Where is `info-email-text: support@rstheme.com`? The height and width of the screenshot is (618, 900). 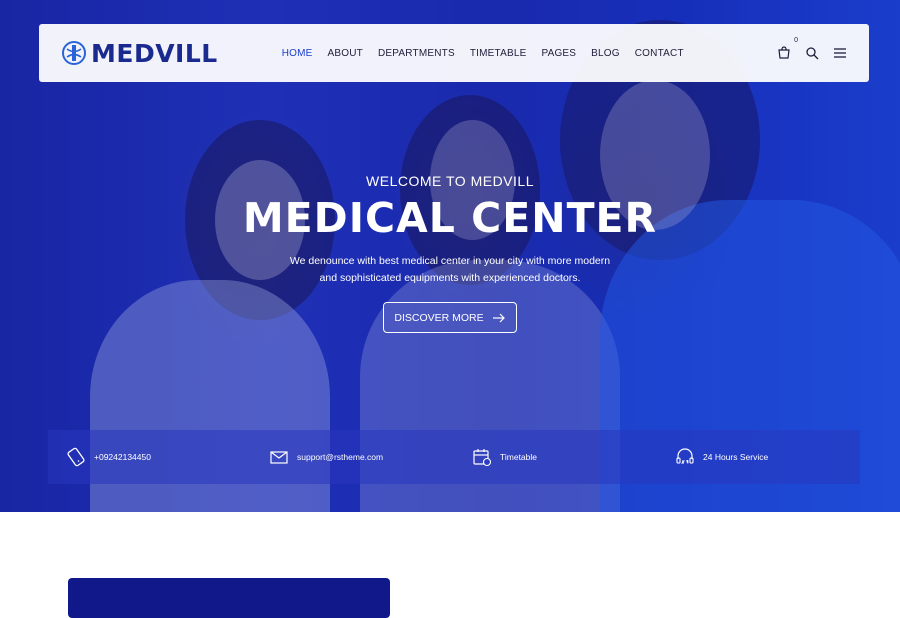 info-email-text: support@rstheme.com is located at coordinates (340, 457).